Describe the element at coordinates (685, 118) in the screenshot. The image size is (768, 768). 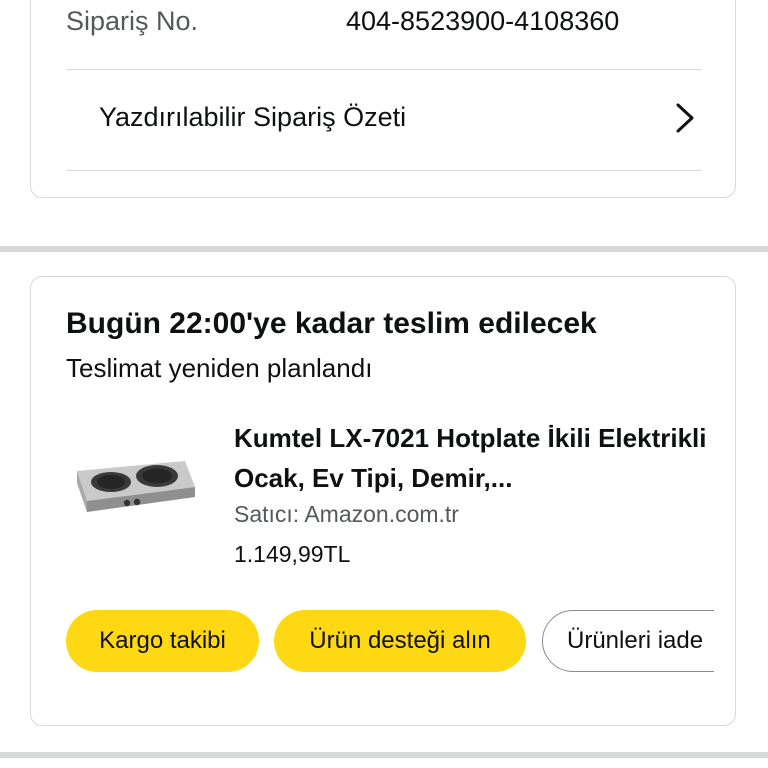
I see `chevron-right-icon` at that location.